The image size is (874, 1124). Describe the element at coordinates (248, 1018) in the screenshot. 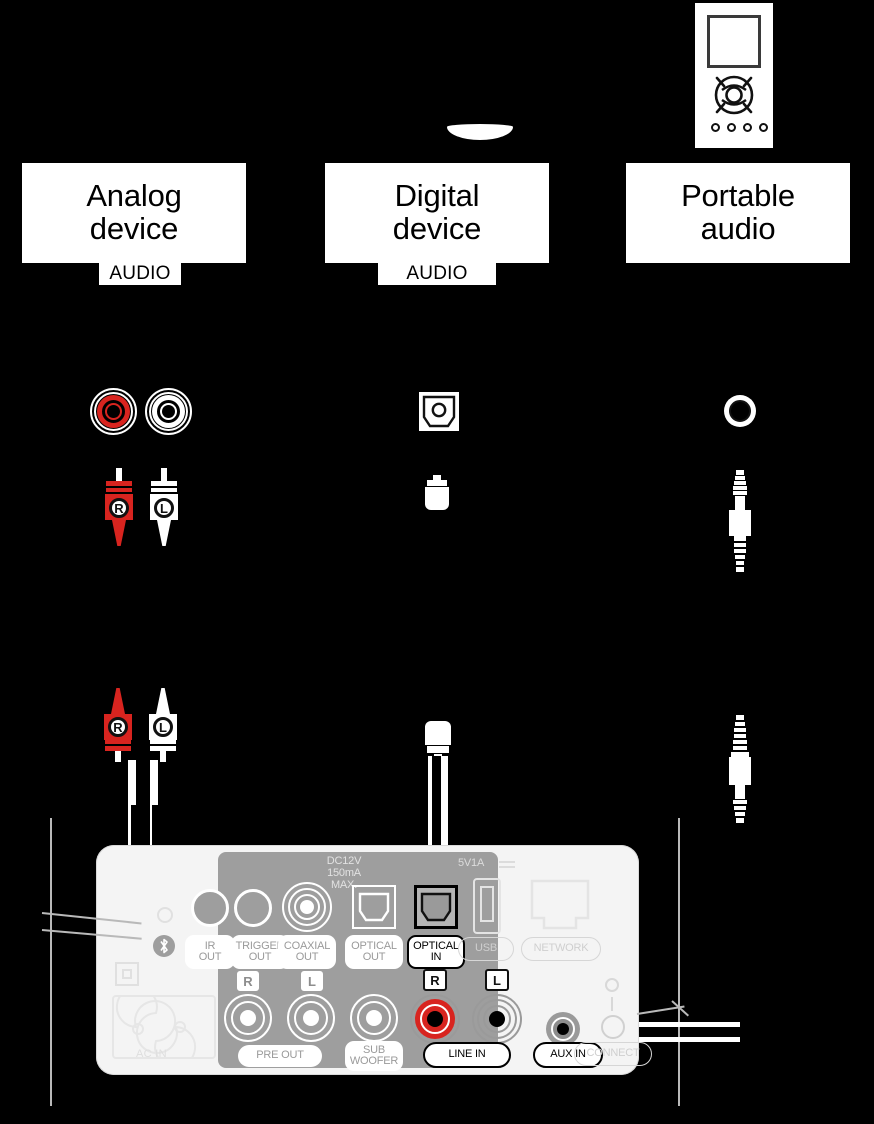

I see `pre-out-right-jack` at that location.